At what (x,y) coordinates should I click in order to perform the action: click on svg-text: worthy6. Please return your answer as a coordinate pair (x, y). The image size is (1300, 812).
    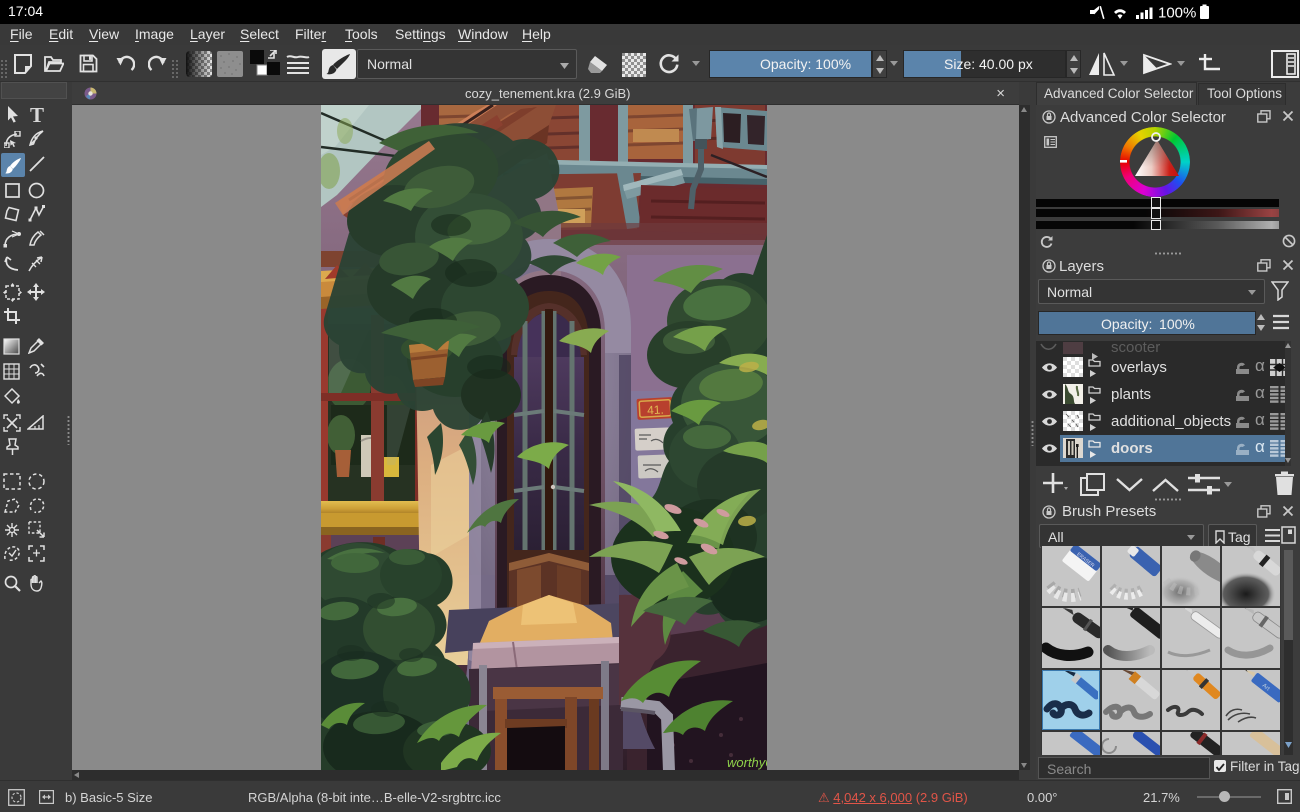
    Looking at the image, I should click on (747, 762).